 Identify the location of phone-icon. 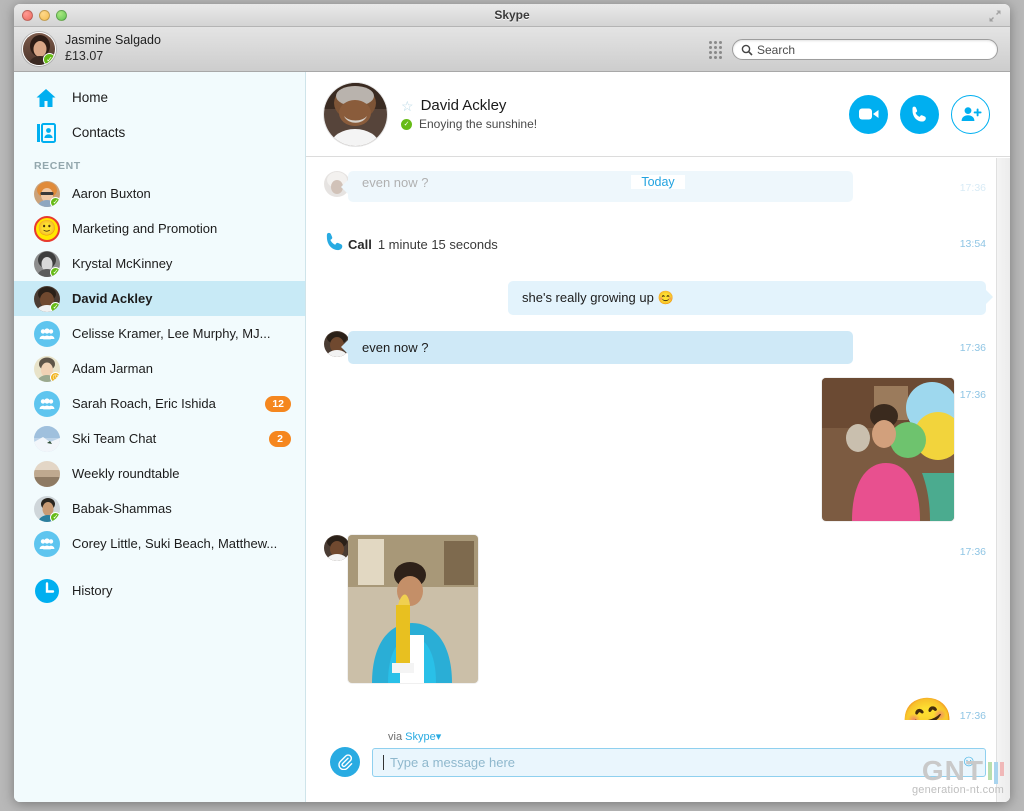
(335, 244).